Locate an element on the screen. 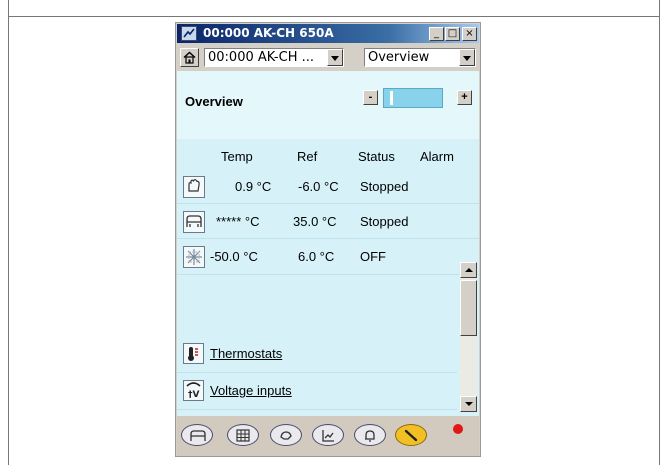  wrench-icon is located at coordinates (411, 435).